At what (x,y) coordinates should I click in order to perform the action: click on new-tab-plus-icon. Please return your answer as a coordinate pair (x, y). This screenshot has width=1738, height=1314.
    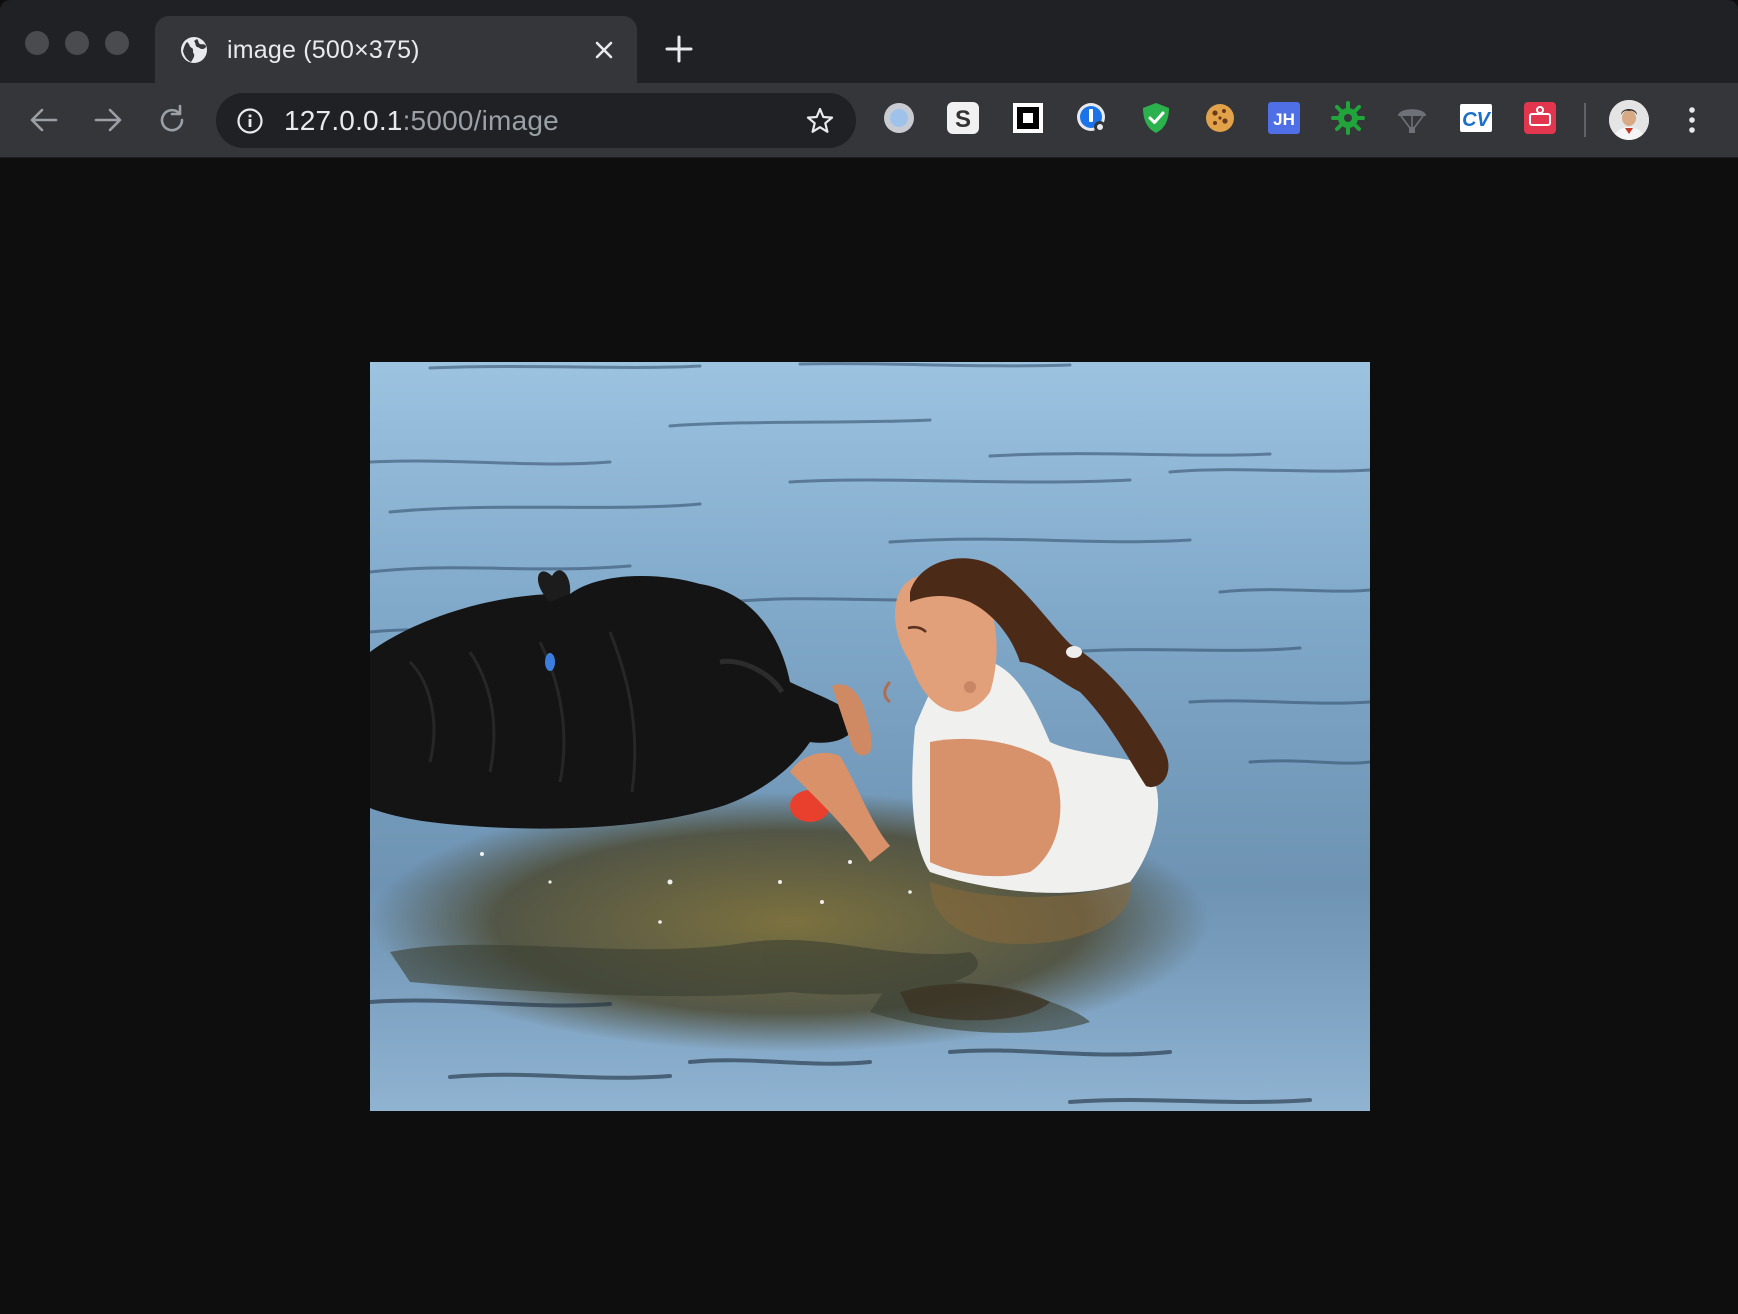
    Looking at the image, I should click on (679, 49).